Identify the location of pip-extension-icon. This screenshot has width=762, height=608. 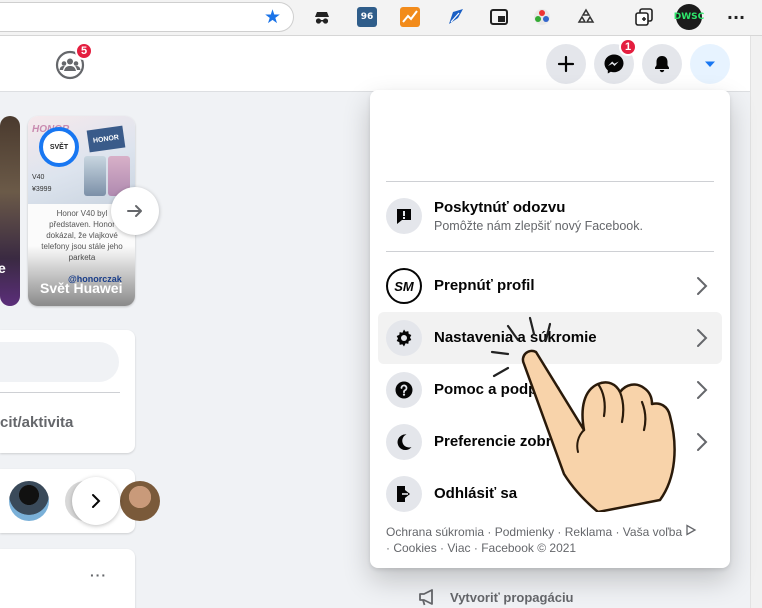
(499, 17).